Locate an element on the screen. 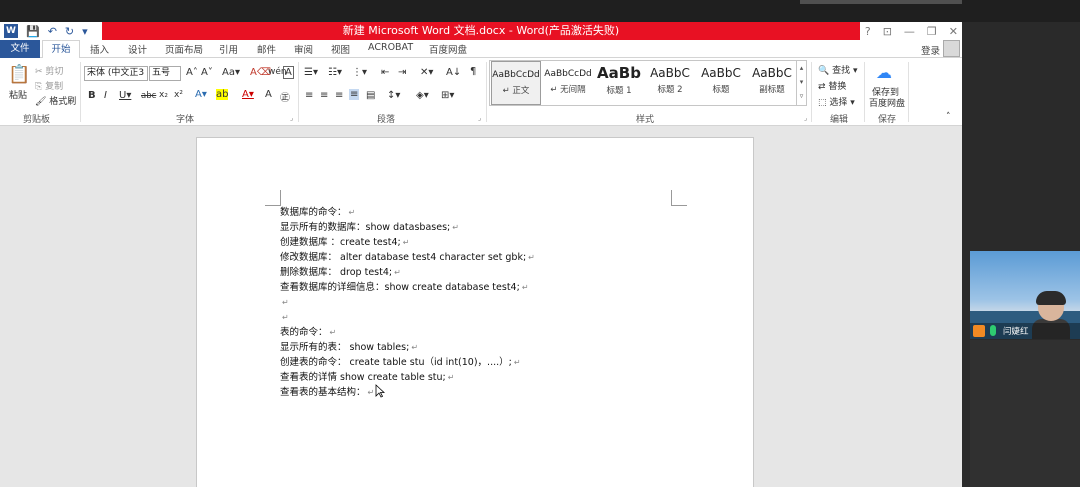 Image resolution: width=1080 pixels, height=487 pixels. tab-references: 引用 is located at coordinates (228, 49).